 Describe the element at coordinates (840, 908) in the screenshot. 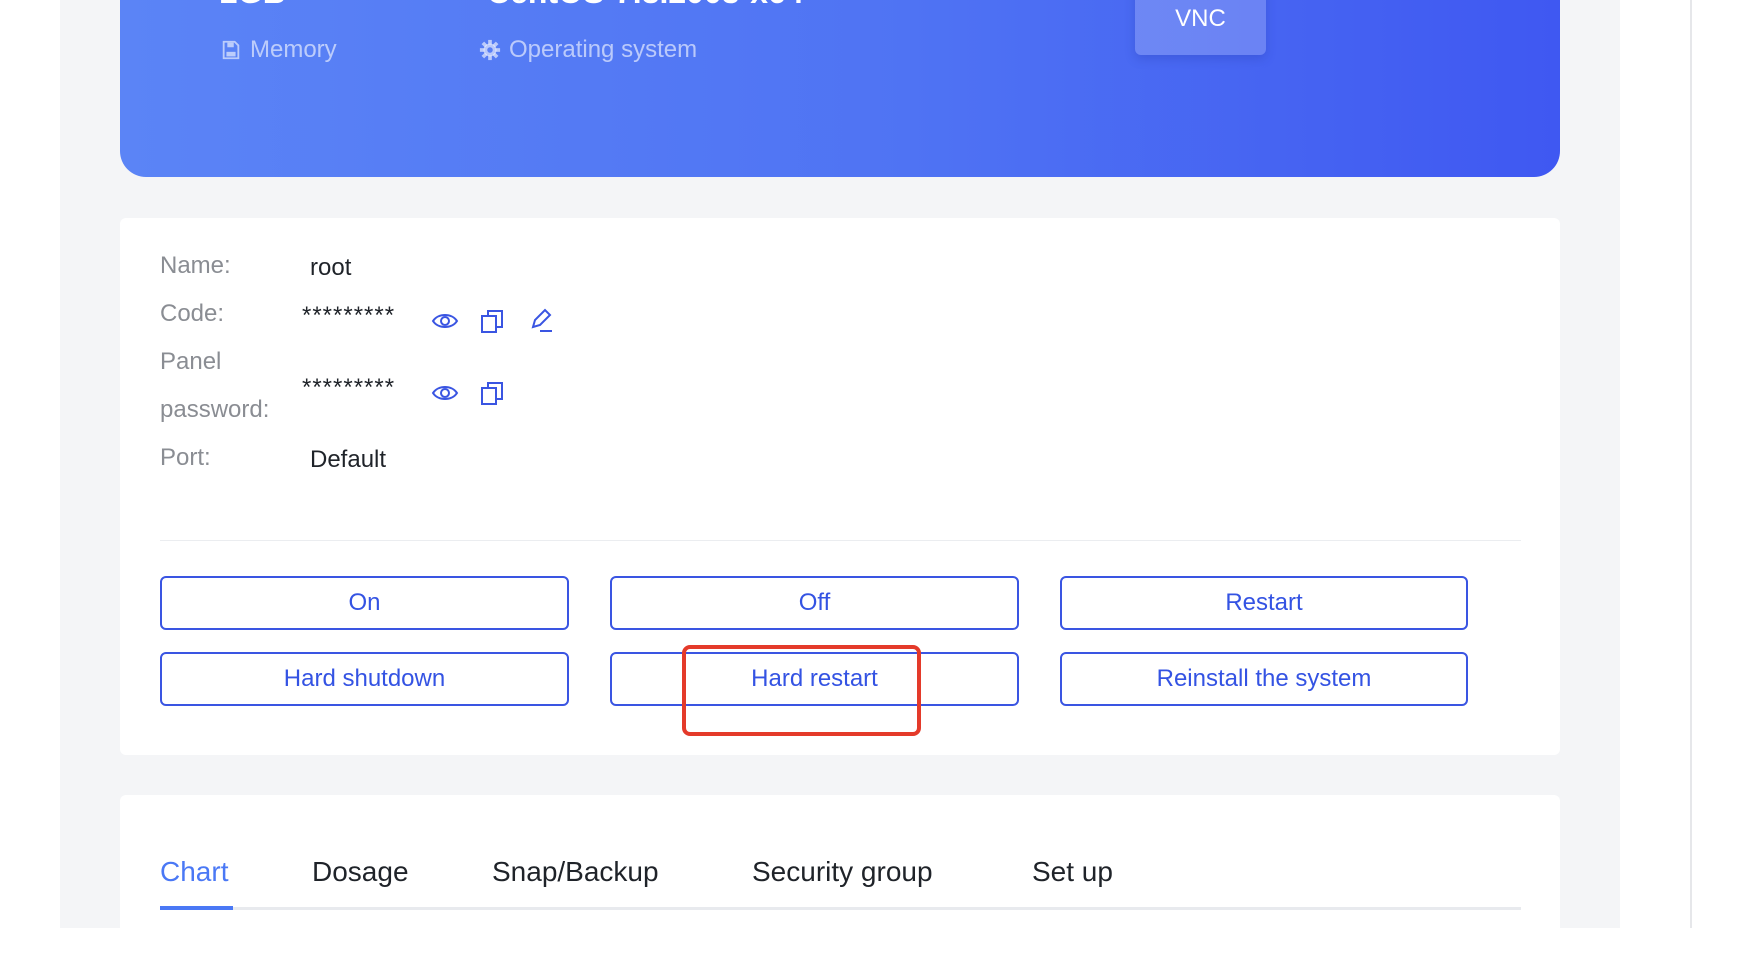

I see `tabs-baseline` at that location.